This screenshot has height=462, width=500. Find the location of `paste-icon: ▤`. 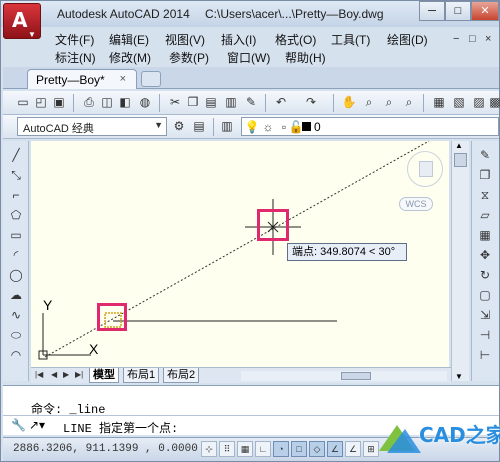

paste-icon: ▤ is located at coordinates (211, 102).